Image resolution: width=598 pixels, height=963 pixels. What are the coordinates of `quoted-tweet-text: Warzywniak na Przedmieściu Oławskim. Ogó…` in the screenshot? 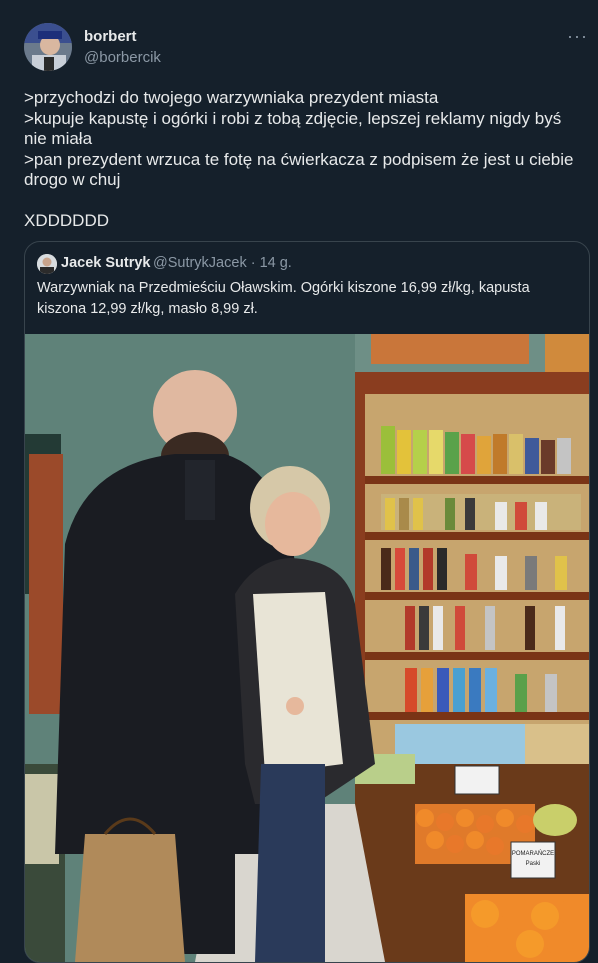 It's located at (283, 298).